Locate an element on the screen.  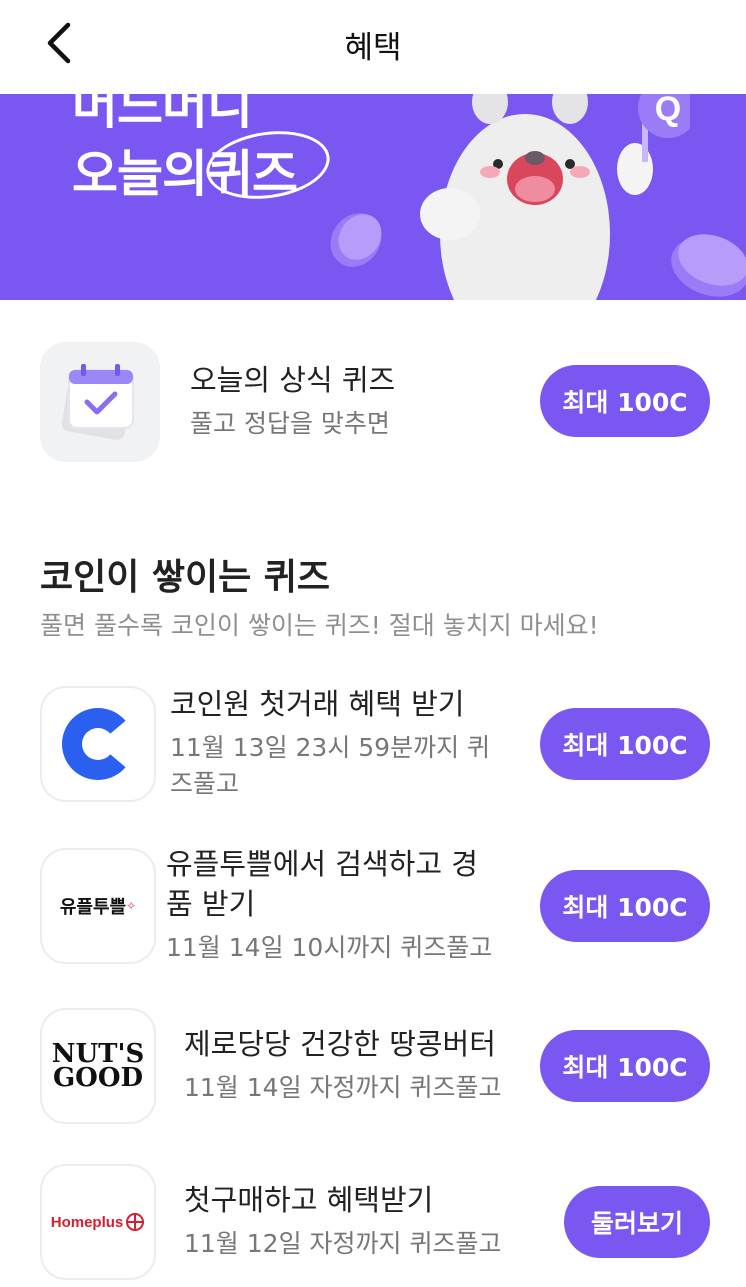
daily-quiz-subtitle: 풀고 정답을 맞추면 is located at coordinates (290, 423).